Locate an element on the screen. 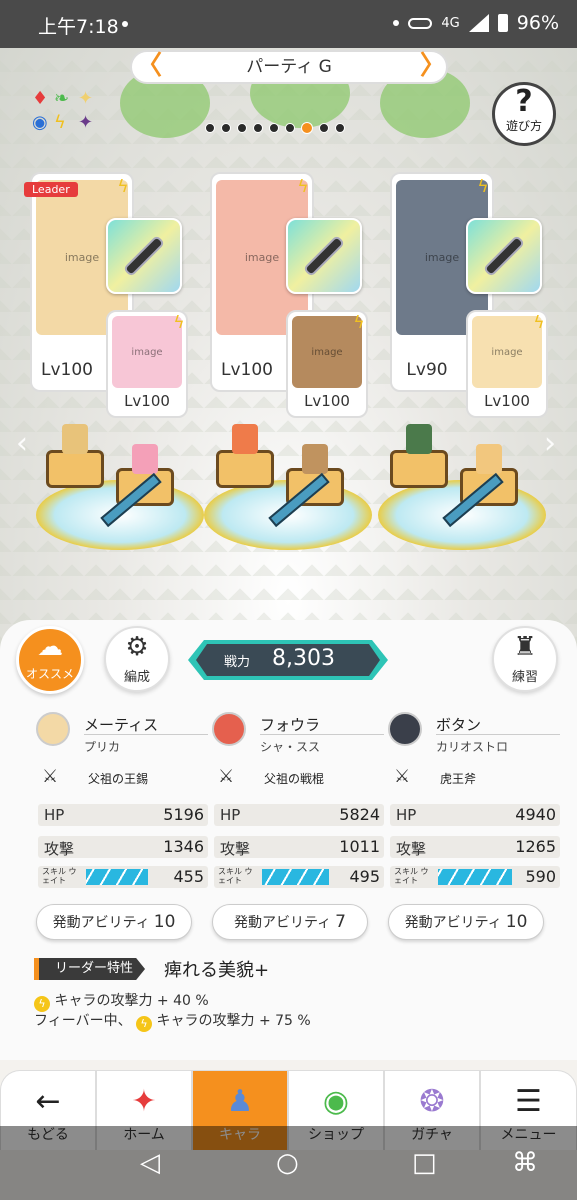 Image resolution: width=577 pixels, height=1200 pixels. menu-icon: ☰ is located at coordinates (528, 1101).